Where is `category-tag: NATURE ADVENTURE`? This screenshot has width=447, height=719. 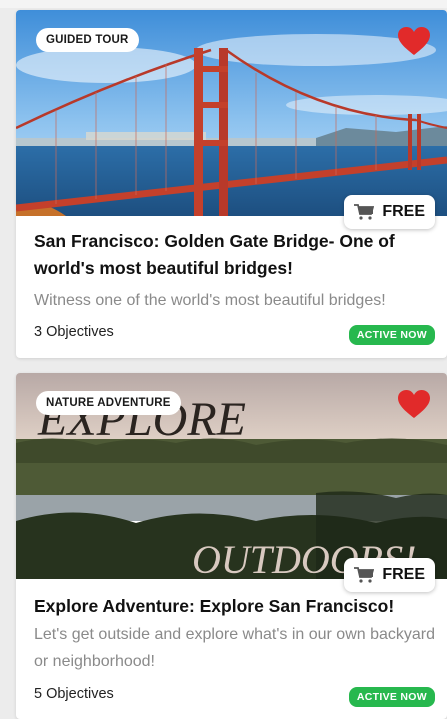 category-tag: NATURE ADVENTURE is located at coordinates (108, 403).